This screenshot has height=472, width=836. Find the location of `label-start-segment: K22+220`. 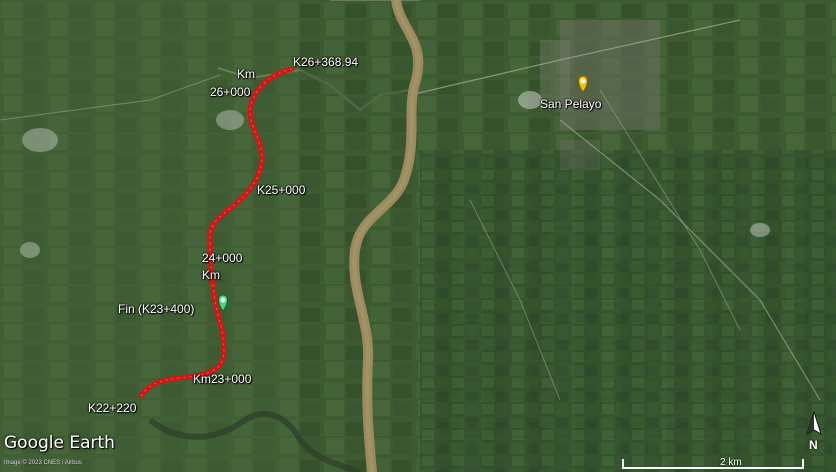

label-start-segment: K22+220 is located at coordinates (112, 408).